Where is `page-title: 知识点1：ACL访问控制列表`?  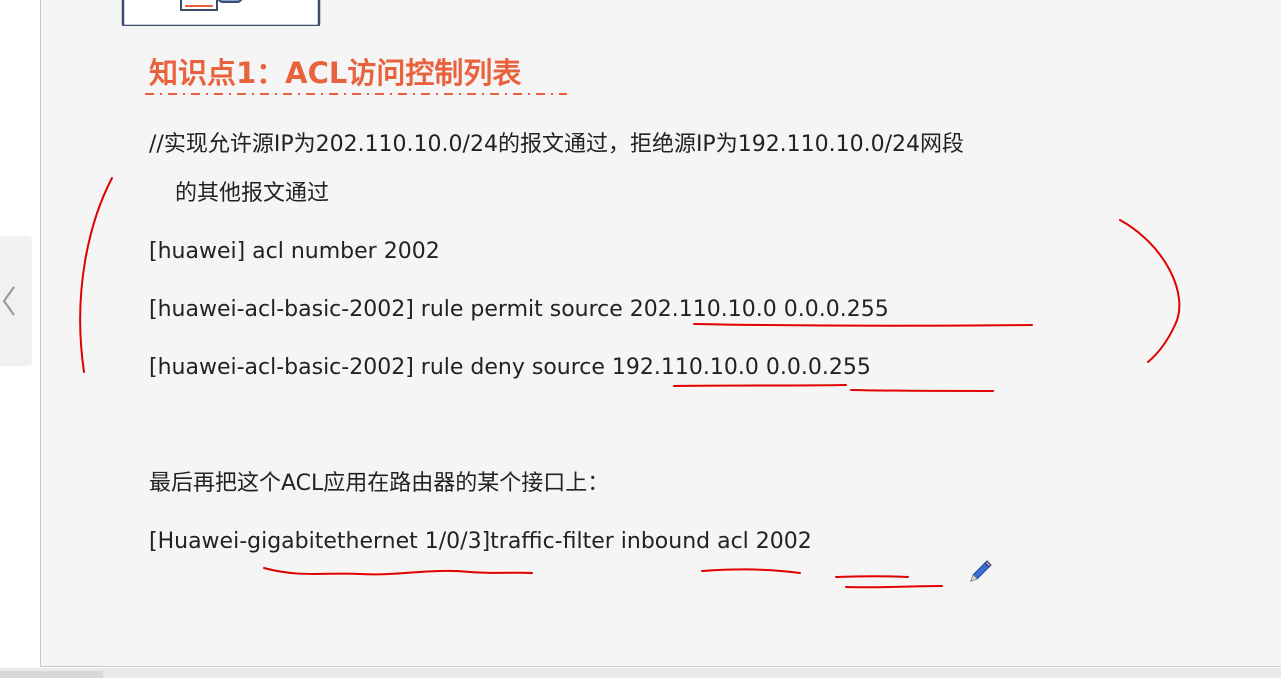
page-title: 知识点1：ACL访问控制列表 is located at coordinates (335, 73).